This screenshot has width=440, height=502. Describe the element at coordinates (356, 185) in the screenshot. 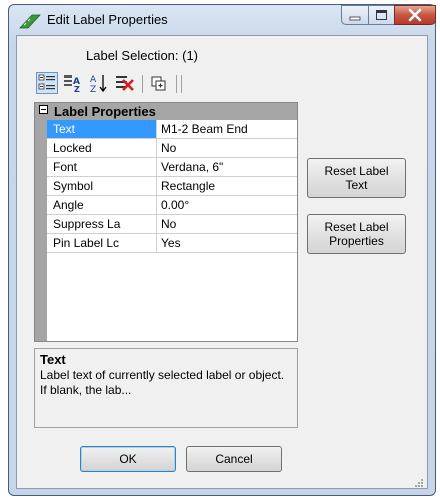

I see `button-label: Text` at that location.